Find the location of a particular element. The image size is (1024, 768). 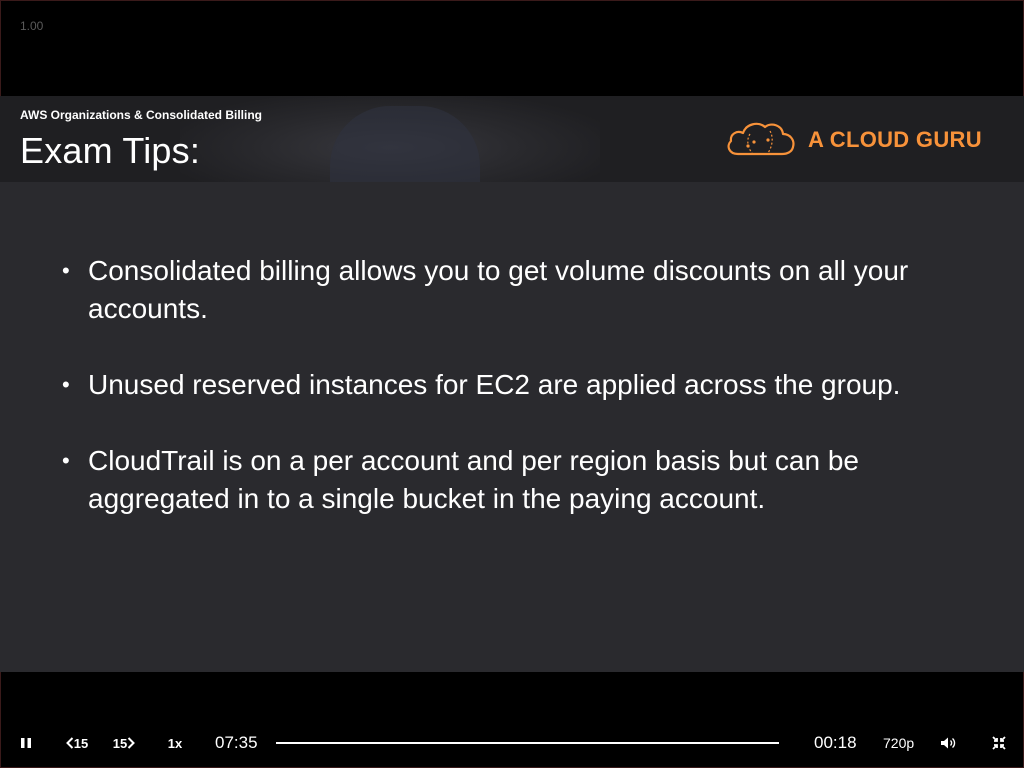

playback-speed-readout: 1.00 is located at coordinates (32, 26).